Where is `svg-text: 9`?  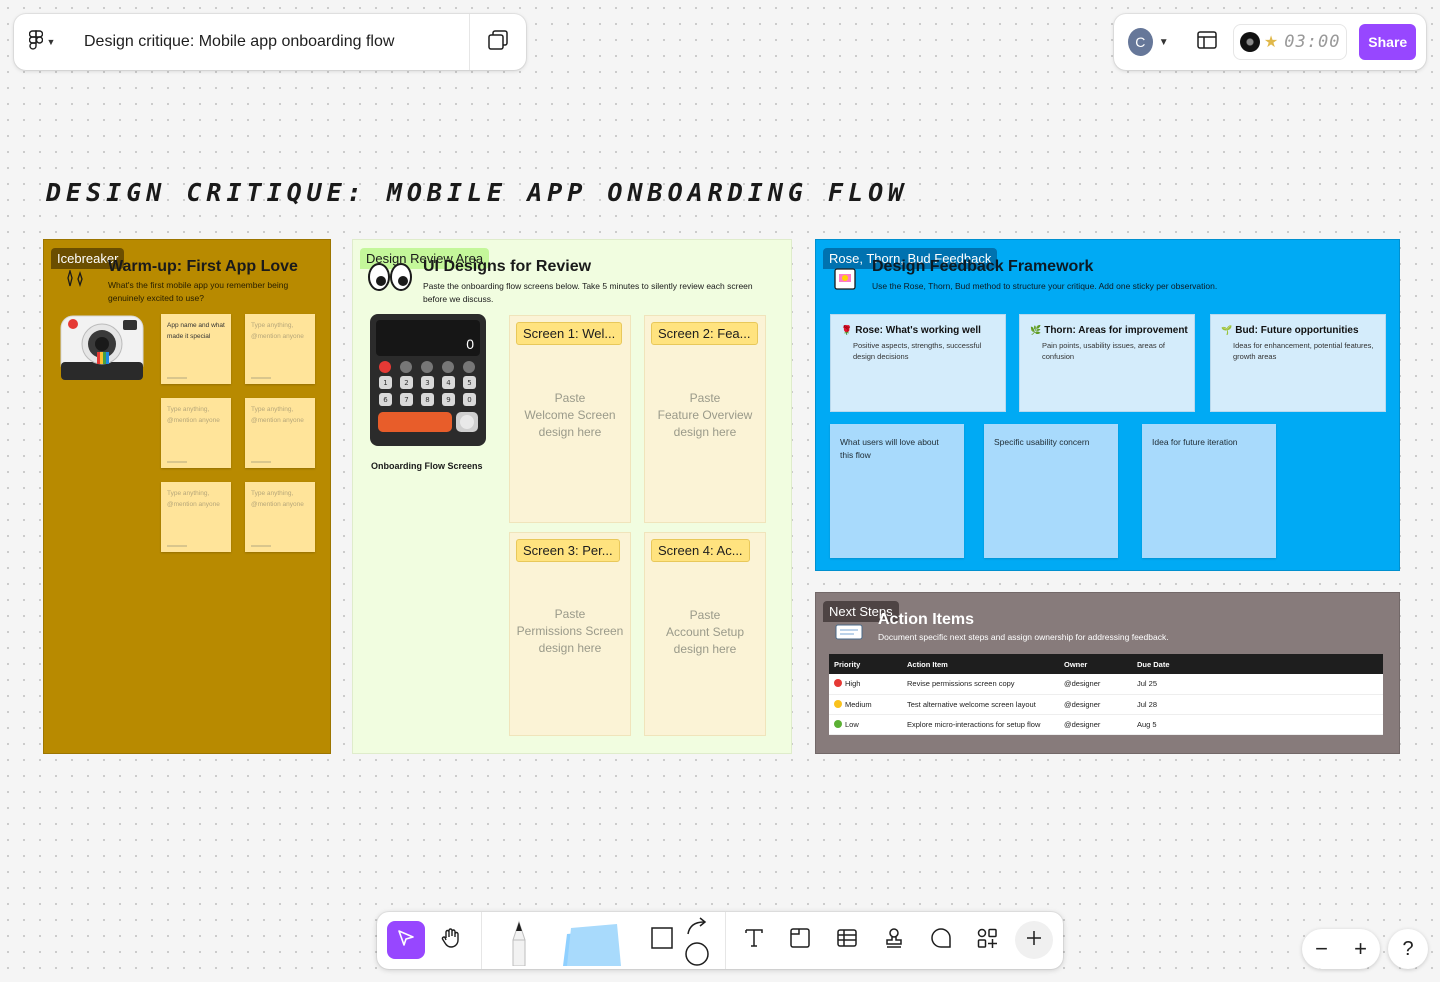
svg-text: 9 is located at coordinates (448, 400).